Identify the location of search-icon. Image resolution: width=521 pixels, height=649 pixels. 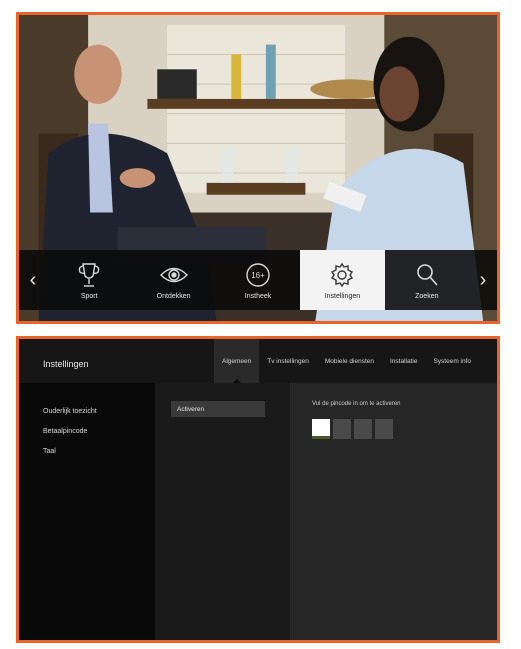
(427, 274).